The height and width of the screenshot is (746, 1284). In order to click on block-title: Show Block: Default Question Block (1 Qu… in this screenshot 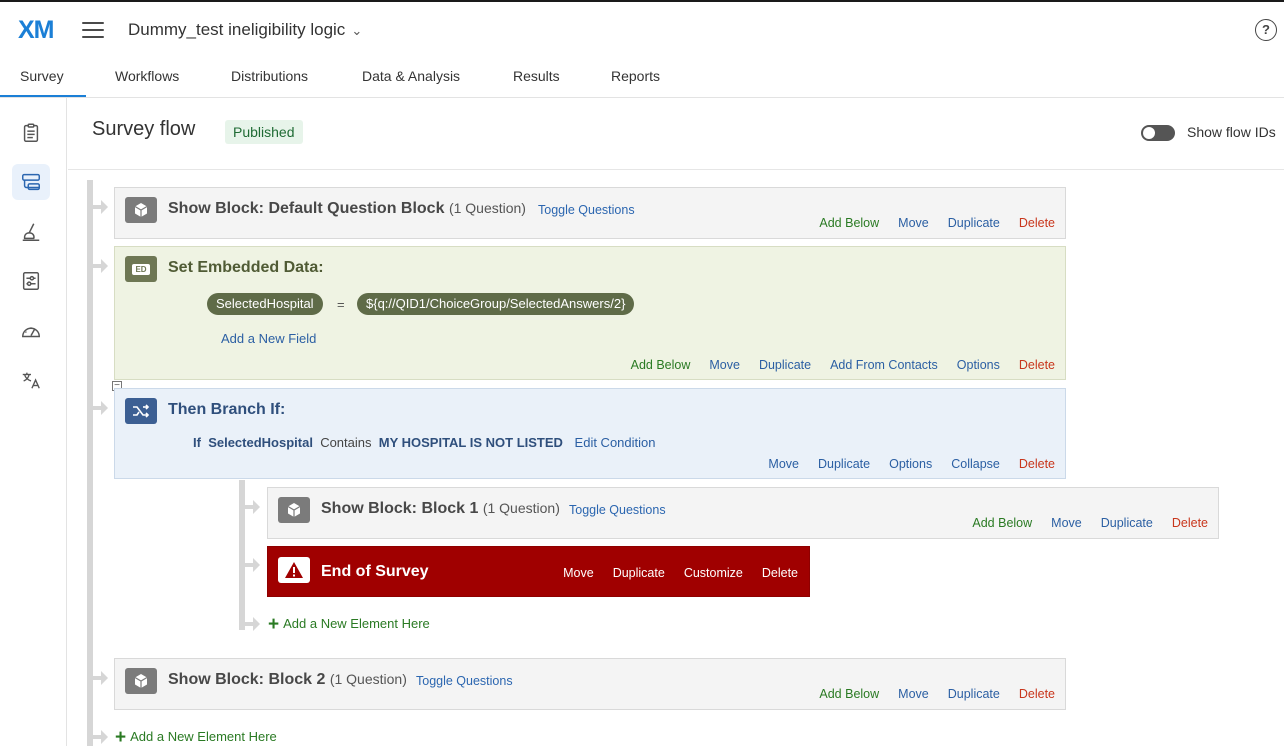, I will do `click(347, 209)`.